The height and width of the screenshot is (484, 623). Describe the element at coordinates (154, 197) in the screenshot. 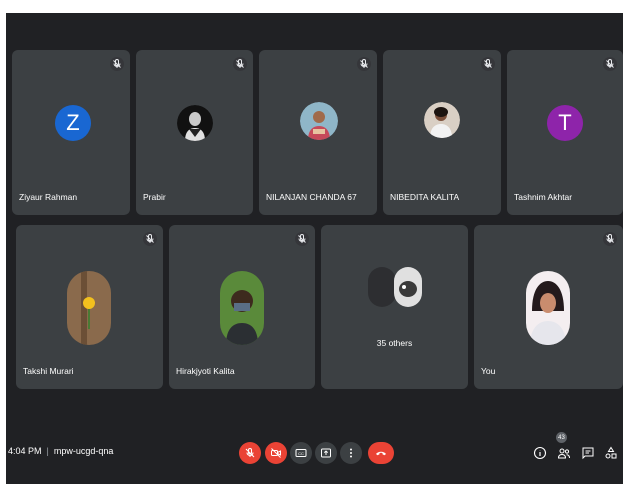

I see `participant-name: Prabir` at that location.